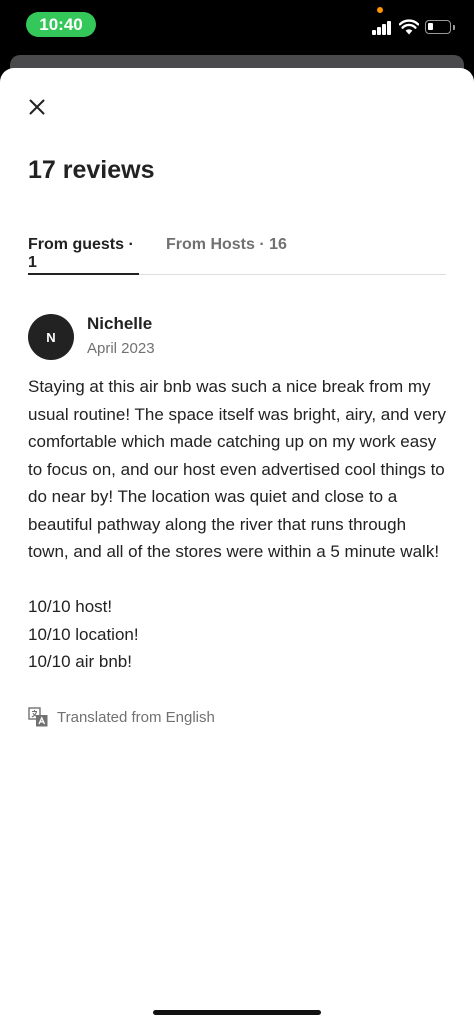  I want to click on home-indicator, so click(237, 1012).